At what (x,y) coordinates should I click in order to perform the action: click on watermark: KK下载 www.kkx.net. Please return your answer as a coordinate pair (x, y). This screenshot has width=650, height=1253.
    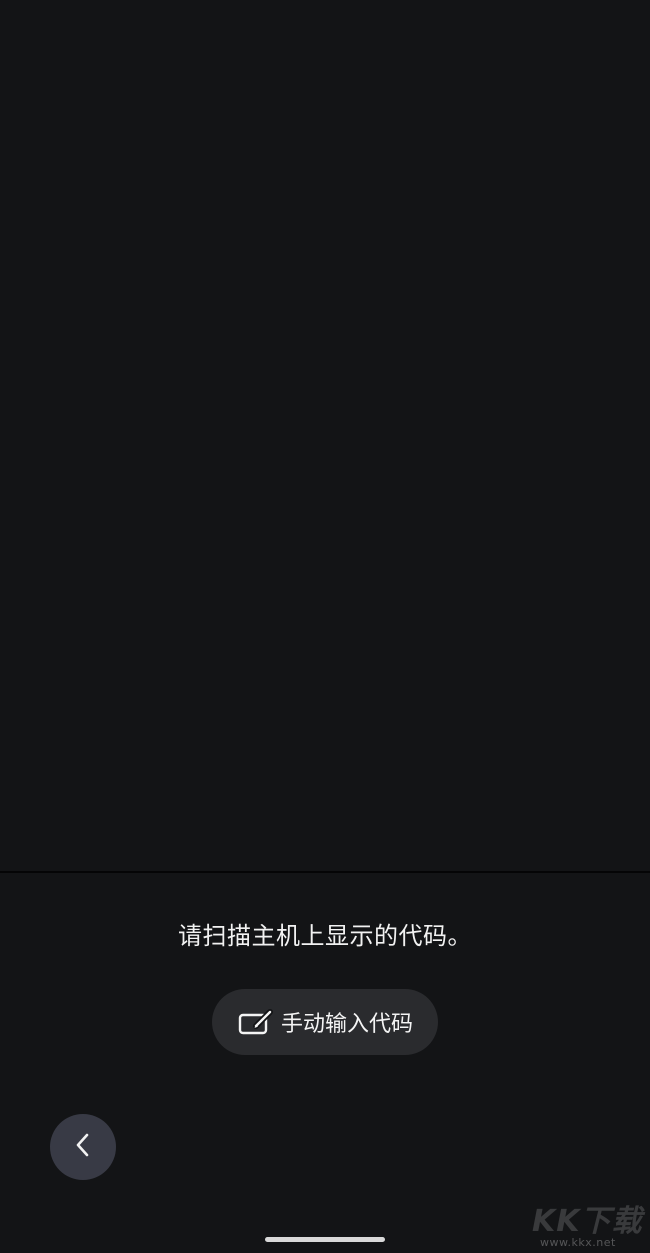
    Looking at the image, I should click on (588, 1224).